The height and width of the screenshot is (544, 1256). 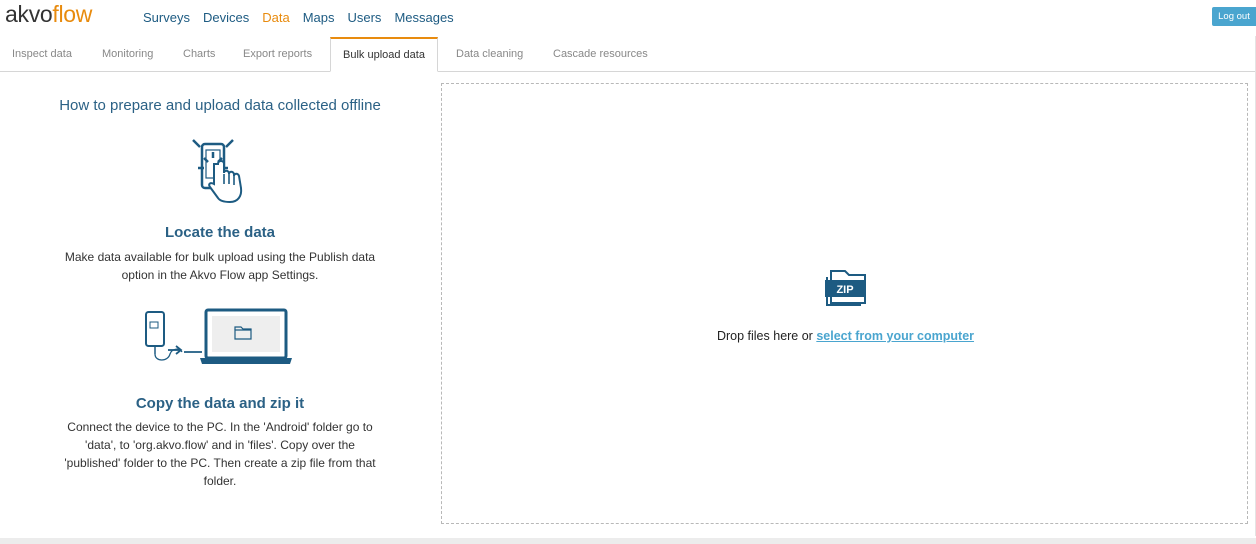 What do you see at coordinates (895, 336) in the screenshot?
I see `select-files-link: select from your computer` at bounding box center [895, 336].